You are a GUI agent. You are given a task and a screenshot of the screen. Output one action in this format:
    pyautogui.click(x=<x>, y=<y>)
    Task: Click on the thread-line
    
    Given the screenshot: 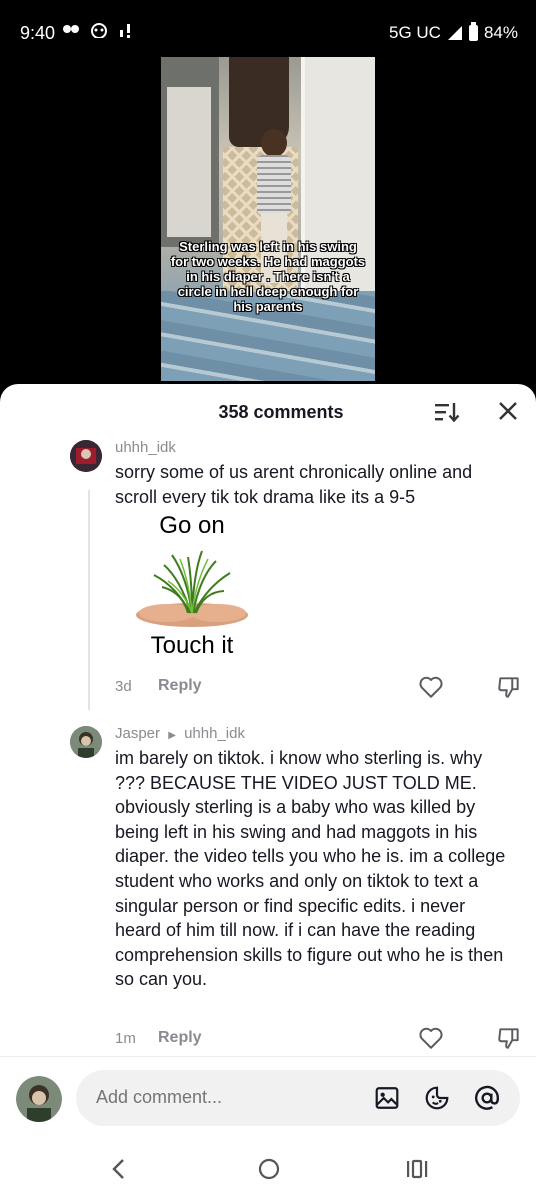 What is the action you would take?
    pyautogui.click(x=89, y=600)
    